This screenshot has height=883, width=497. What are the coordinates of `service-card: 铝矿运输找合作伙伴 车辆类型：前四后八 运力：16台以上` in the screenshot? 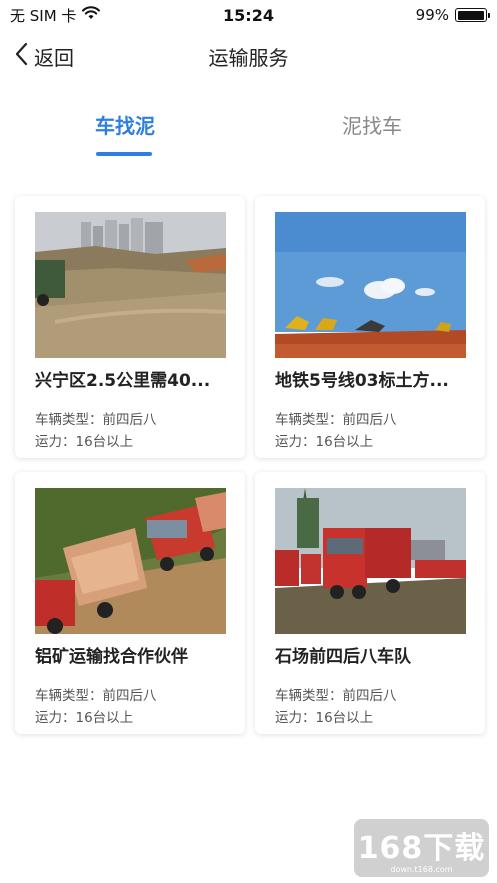 It's located at (130, 603).